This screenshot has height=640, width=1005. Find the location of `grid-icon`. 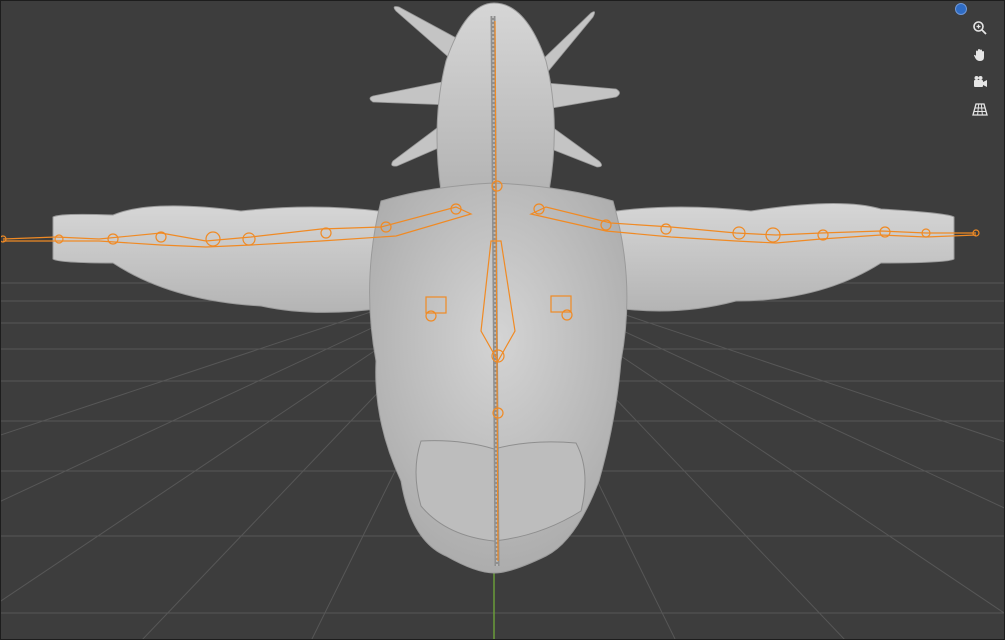

grid-icon is located at coordinates (980, 109).